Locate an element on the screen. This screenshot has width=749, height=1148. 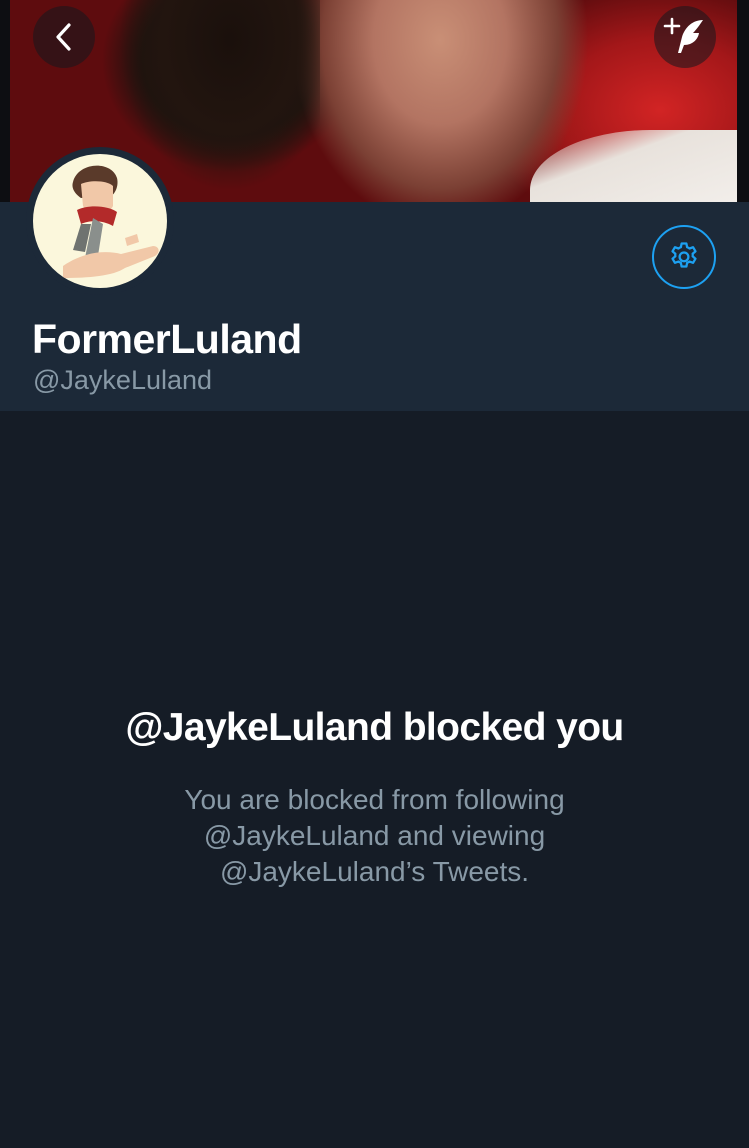
display-name: FormerLuland is located at coordinates (167, 339).